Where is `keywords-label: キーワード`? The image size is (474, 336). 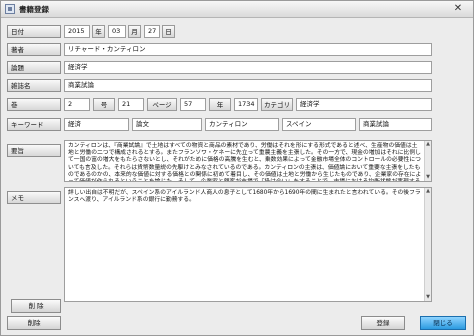 keywords-label: キーワード is located at coordinates (34, 124).